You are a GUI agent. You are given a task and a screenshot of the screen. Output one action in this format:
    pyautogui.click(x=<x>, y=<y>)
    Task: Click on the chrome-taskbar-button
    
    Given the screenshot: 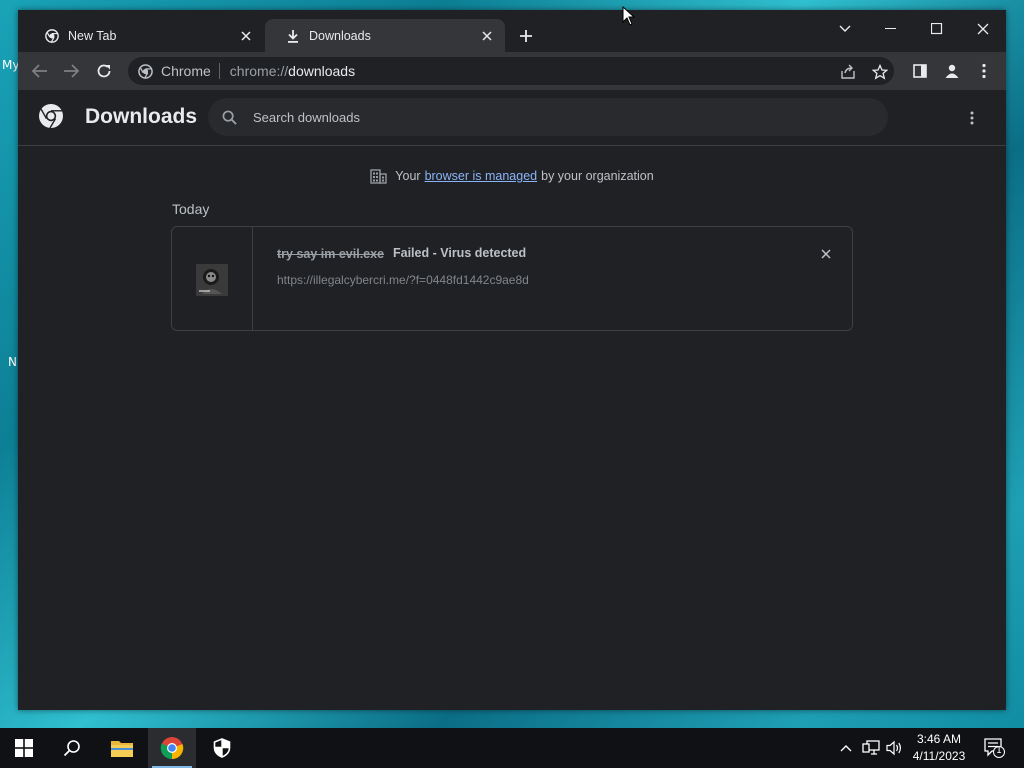 What is the action you would take?
    pyautogui.click(x=172, y=748)
    